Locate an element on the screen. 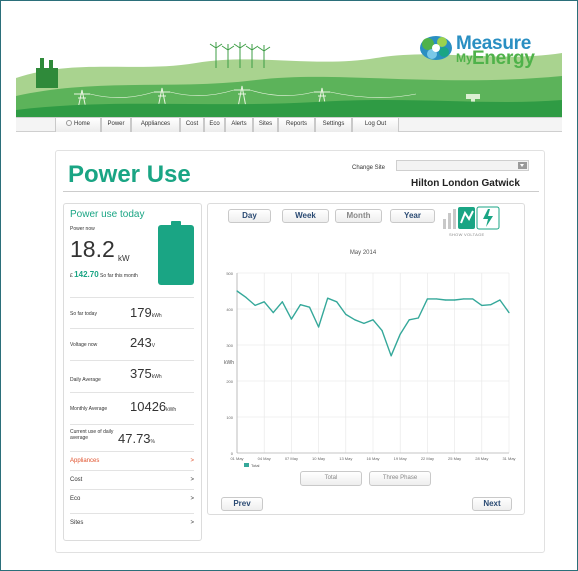 The image size is (578, 571). month-cost-value: 142.70 is located at coordinates (86, 274).